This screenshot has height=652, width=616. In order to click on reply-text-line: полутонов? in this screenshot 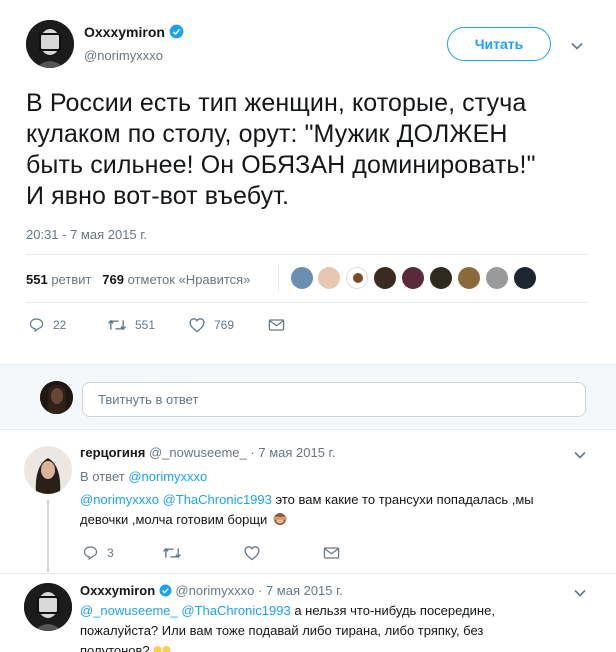, I will do `click(115, 647)`.